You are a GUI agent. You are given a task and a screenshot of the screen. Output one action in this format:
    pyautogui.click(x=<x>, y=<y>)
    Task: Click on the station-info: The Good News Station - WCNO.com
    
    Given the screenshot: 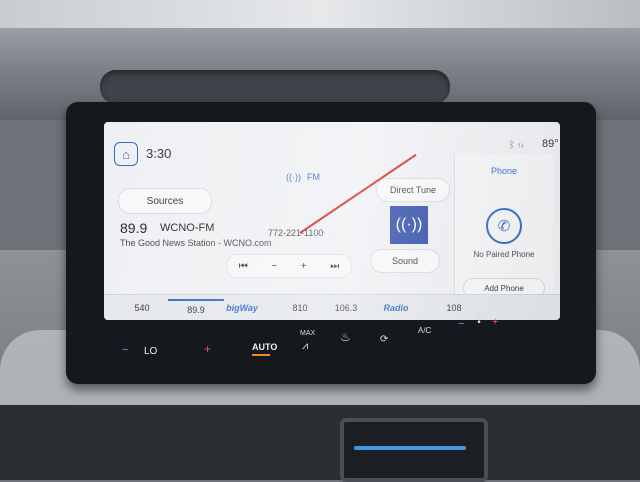 What is the action you would take?
    pyautogui.click(x=196, y=243)
    